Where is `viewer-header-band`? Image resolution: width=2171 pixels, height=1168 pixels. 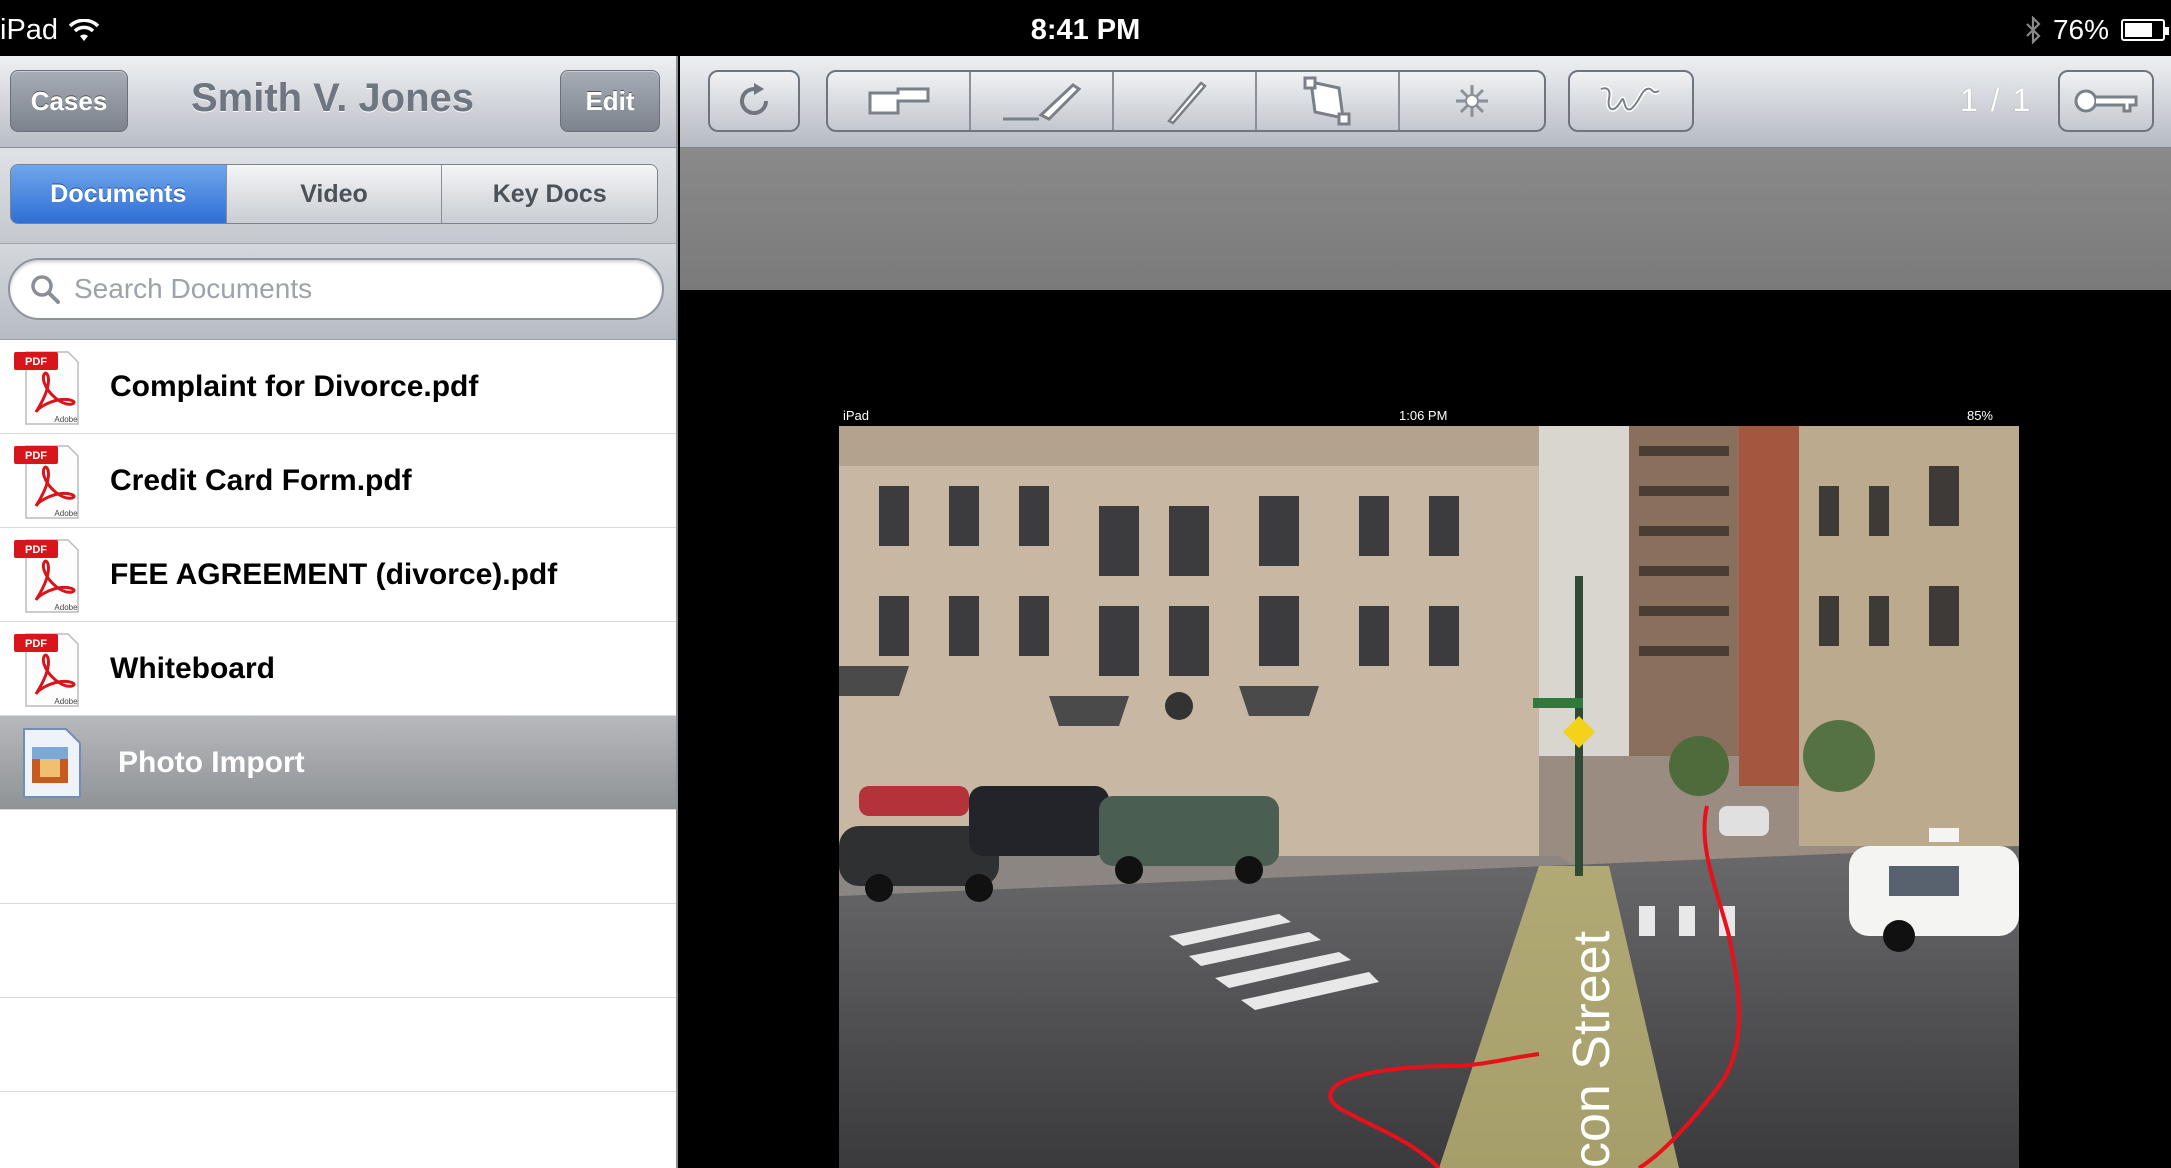 viewer-header-band is located at coordinates (1425, 219).